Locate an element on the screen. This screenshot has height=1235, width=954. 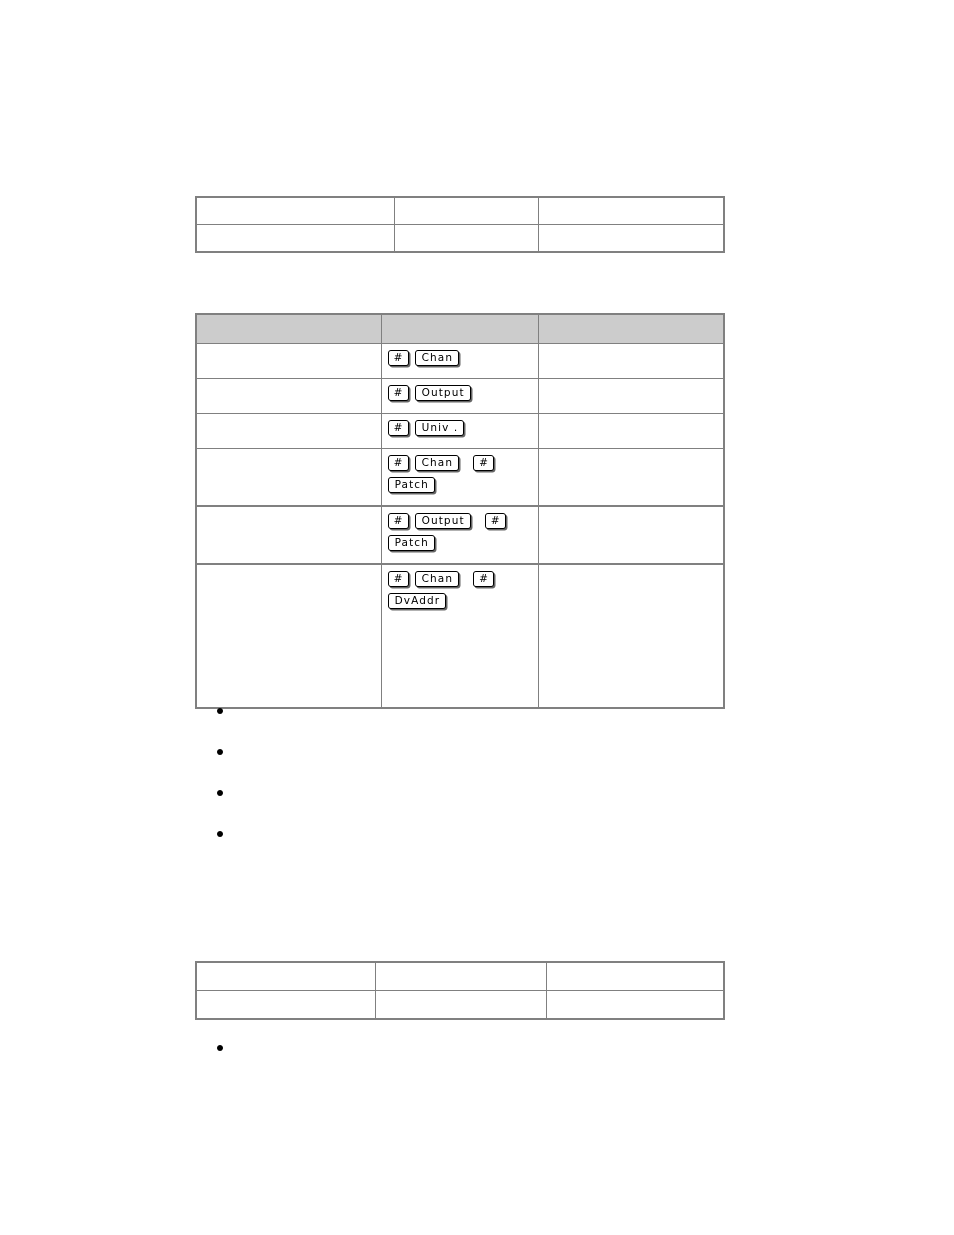
bottom-table is located at coordinates (460, 990).